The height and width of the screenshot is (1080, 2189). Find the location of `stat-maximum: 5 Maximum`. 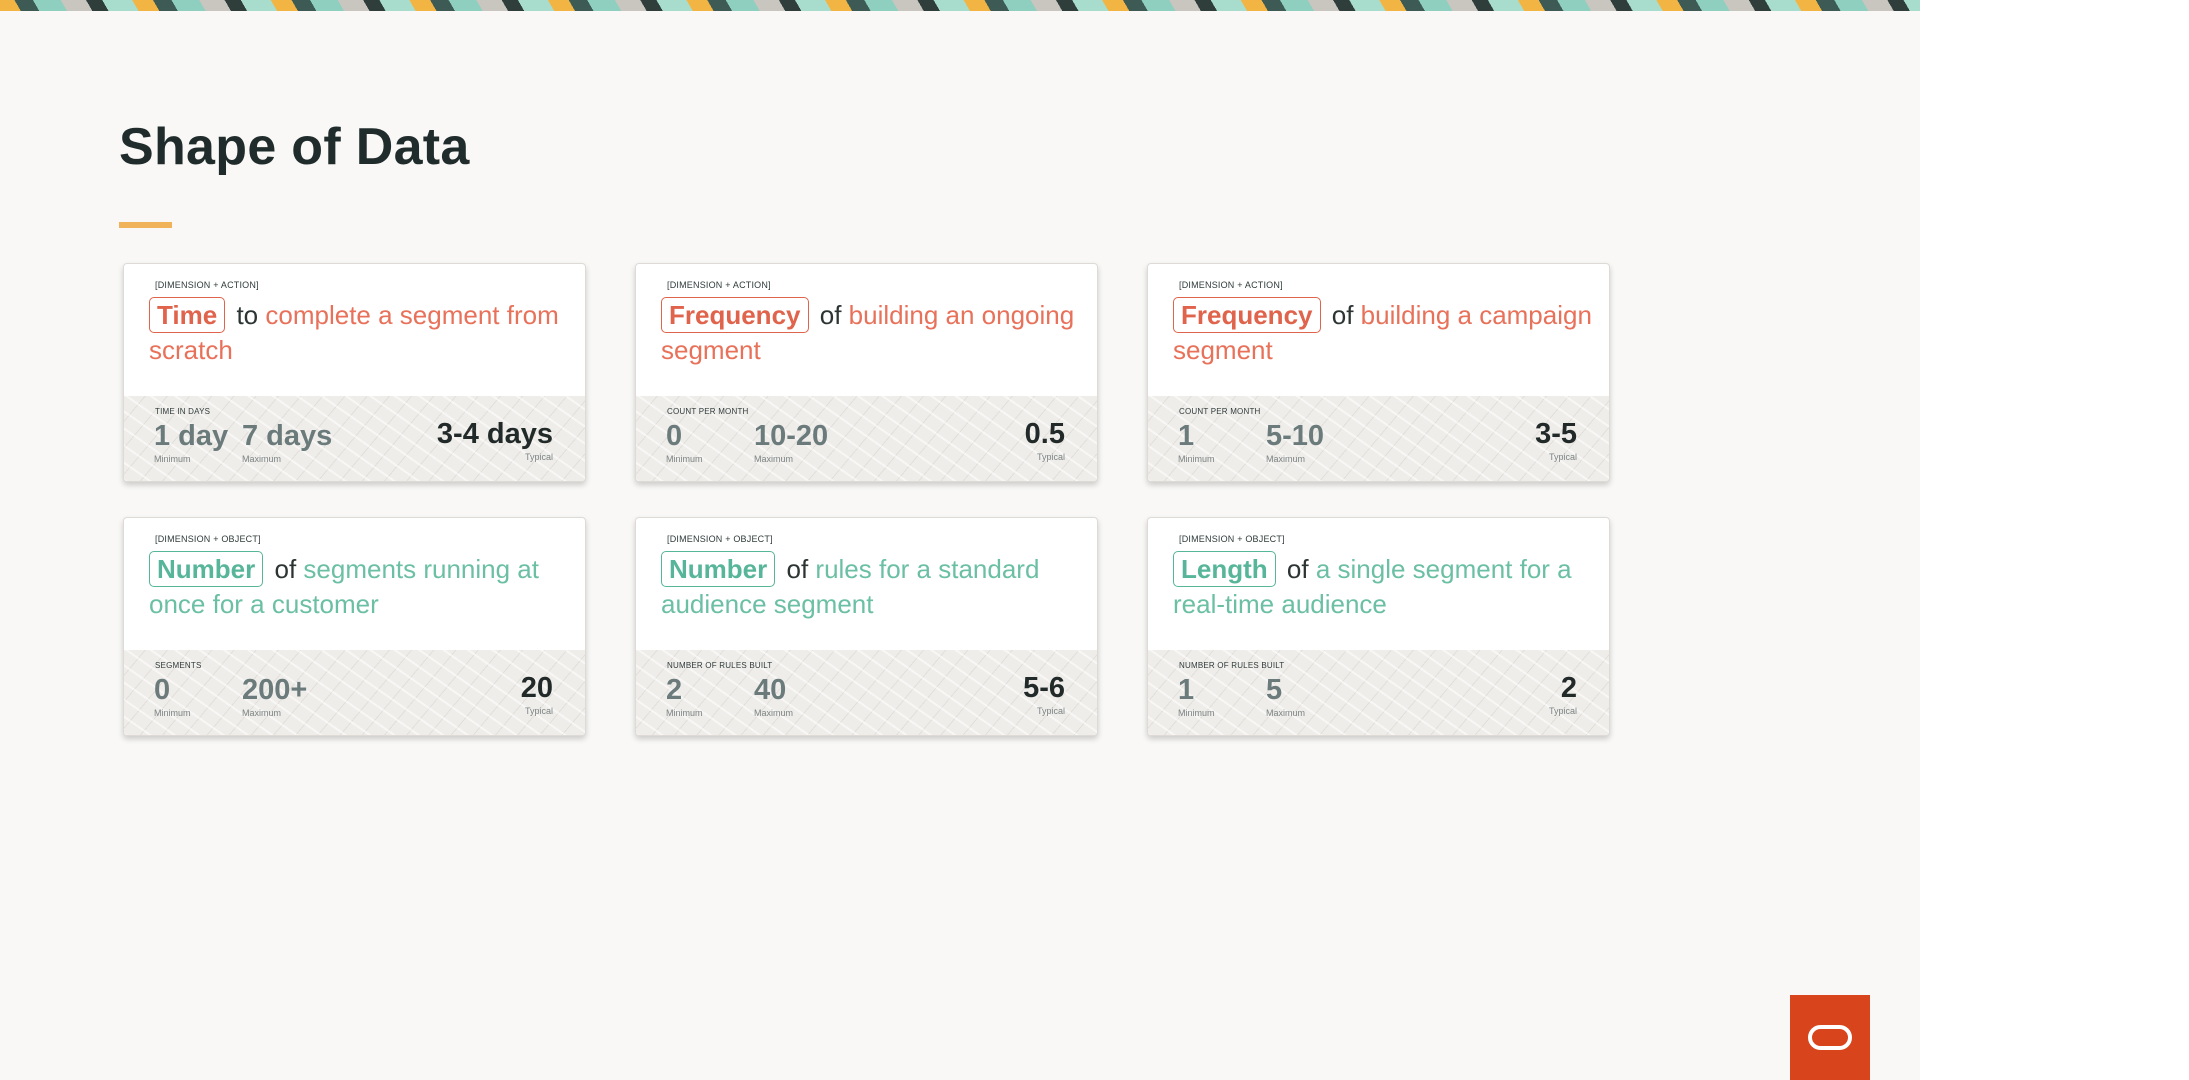

stat-maximum: 5 Maximum is located at coordinates (1285, 696).